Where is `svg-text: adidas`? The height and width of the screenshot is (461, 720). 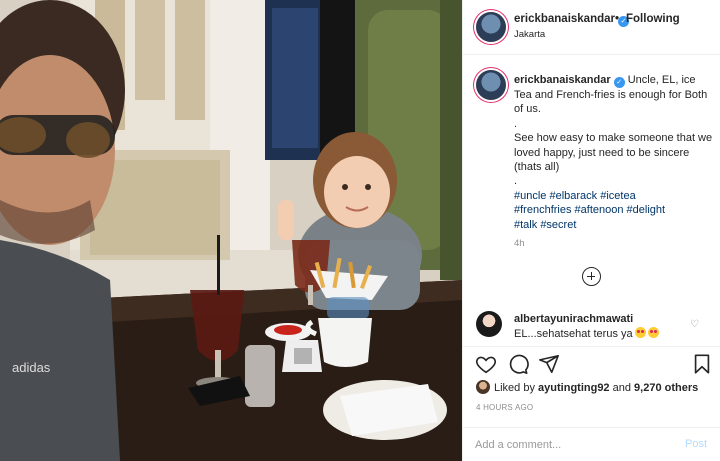
svg-text: adidas is located at coordinates (31, 367).